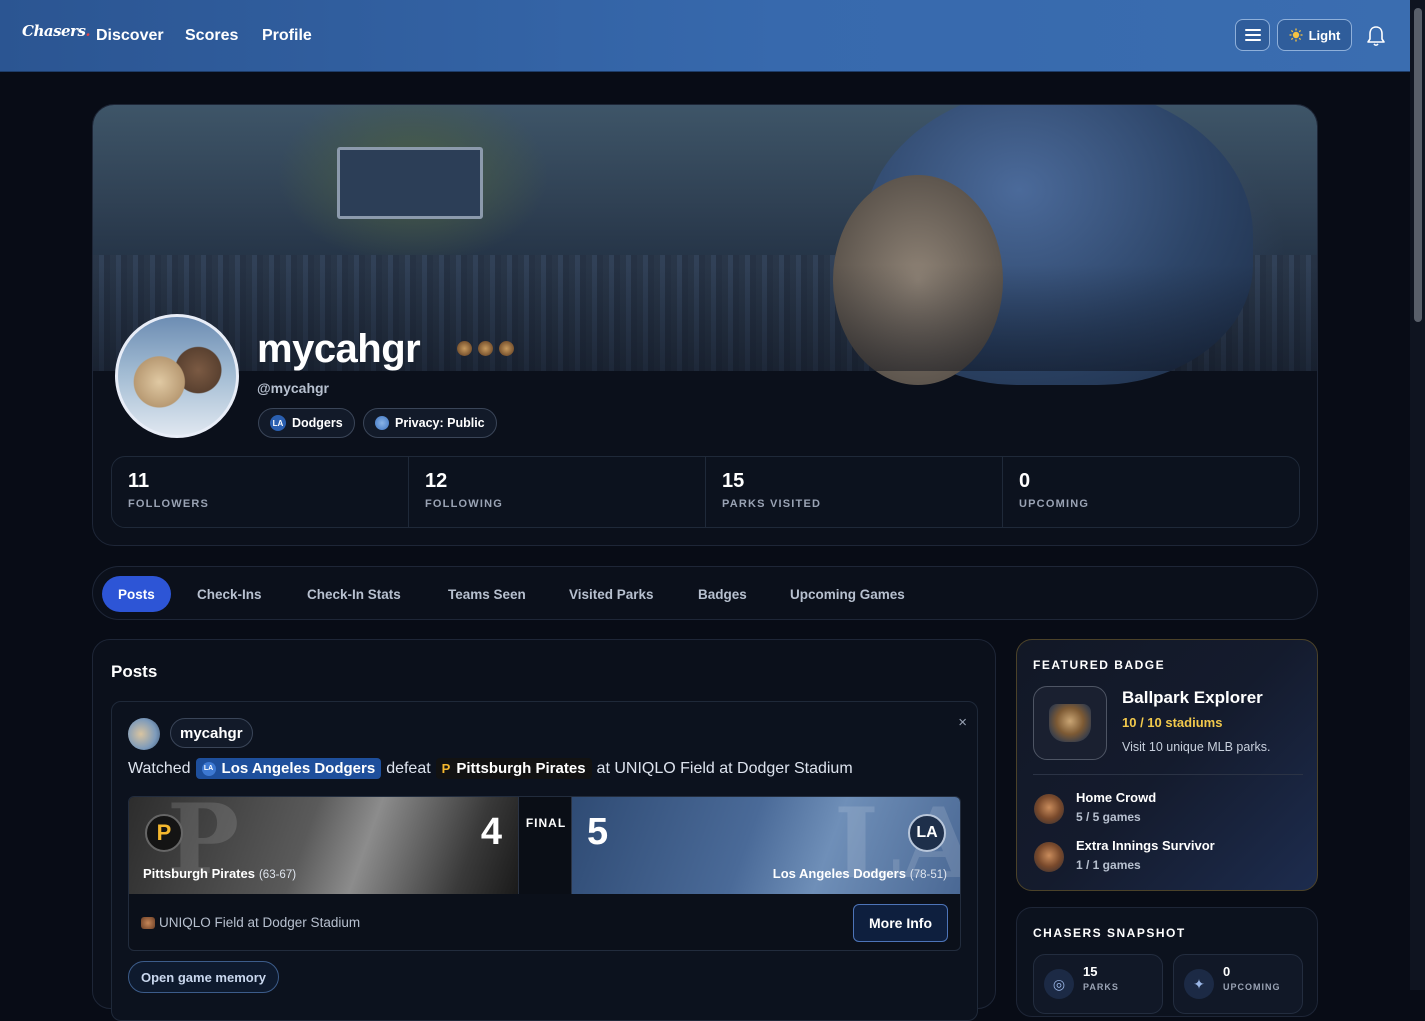 The image size is (1425, 1021). I want to click on tab-check-in-stats: Check-In Stats, so click(354, 594).